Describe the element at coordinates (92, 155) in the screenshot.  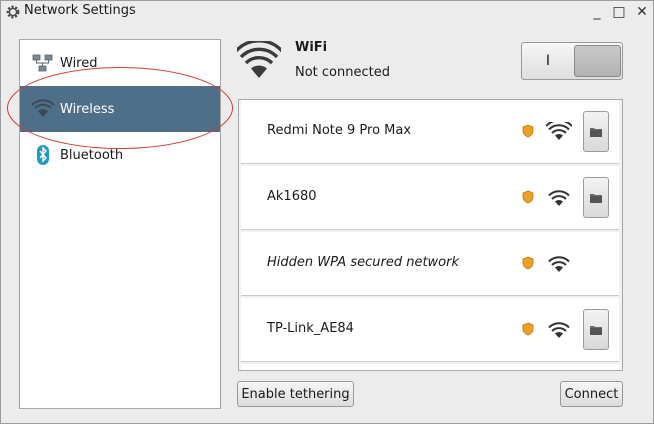
I see `sidebar-item-label: Bluetooth` at that location.